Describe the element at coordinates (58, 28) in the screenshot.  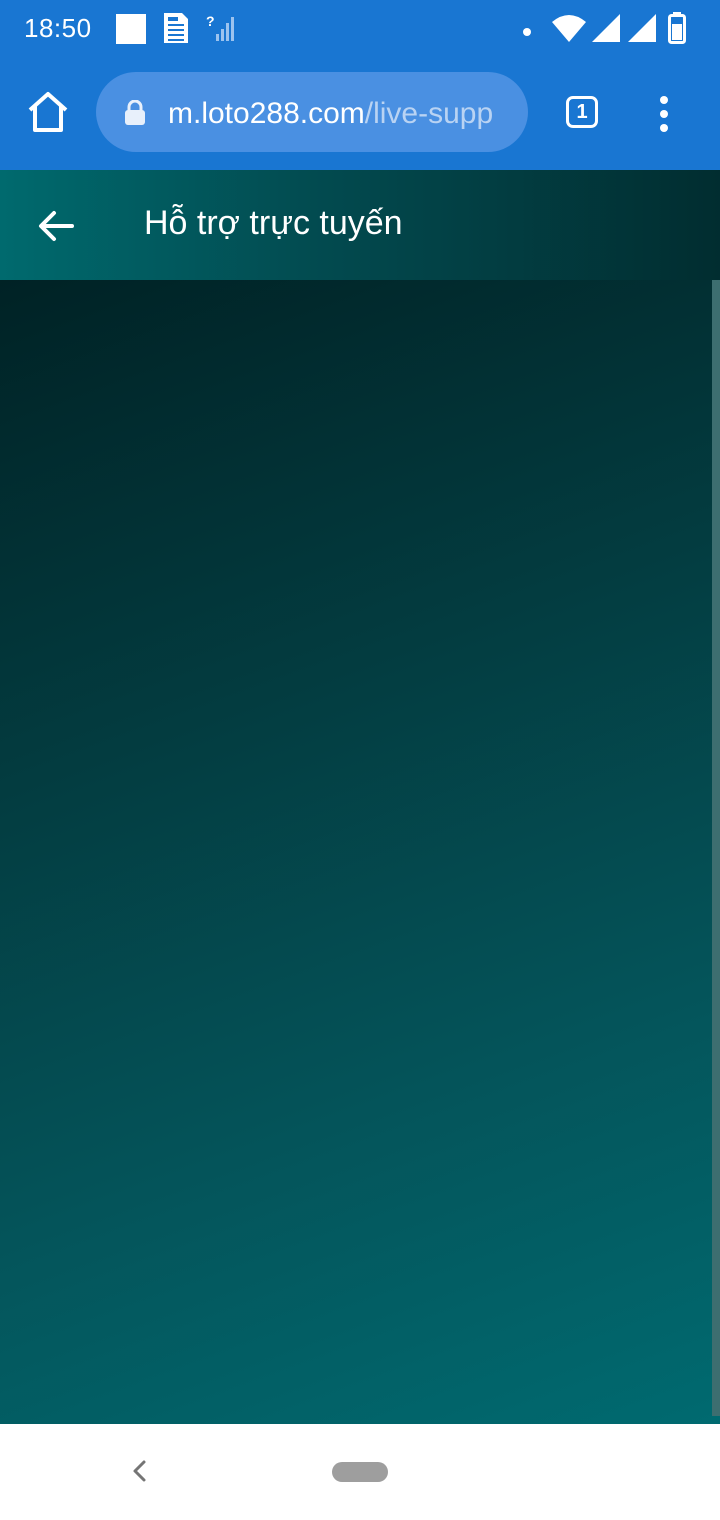
I see `status-time: 18:50` at that location.